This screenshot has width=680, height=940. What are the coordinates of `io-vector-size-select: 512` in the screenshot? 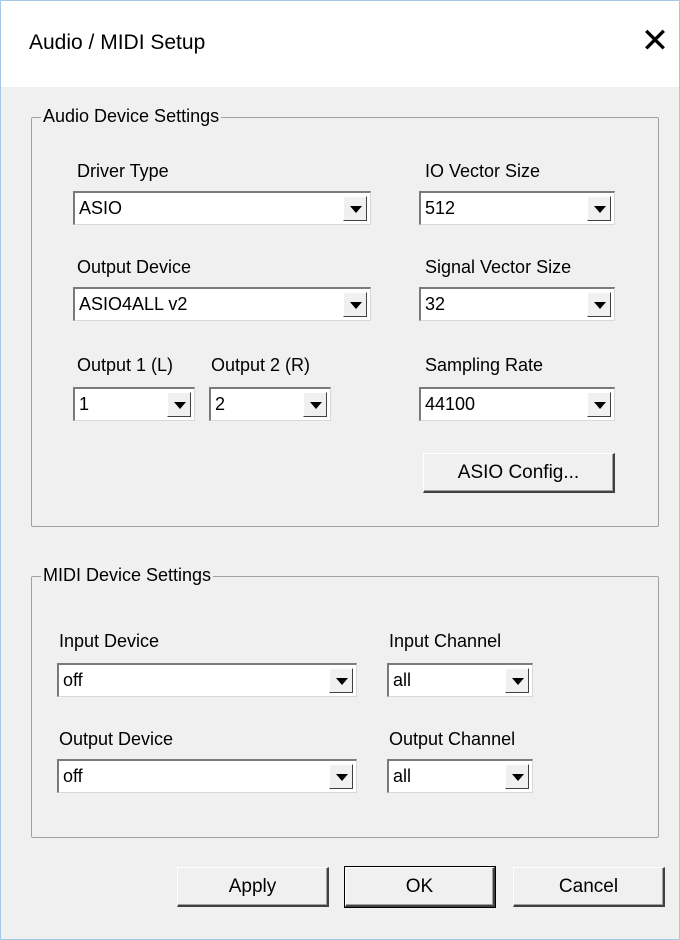 It's located at (517, 208).